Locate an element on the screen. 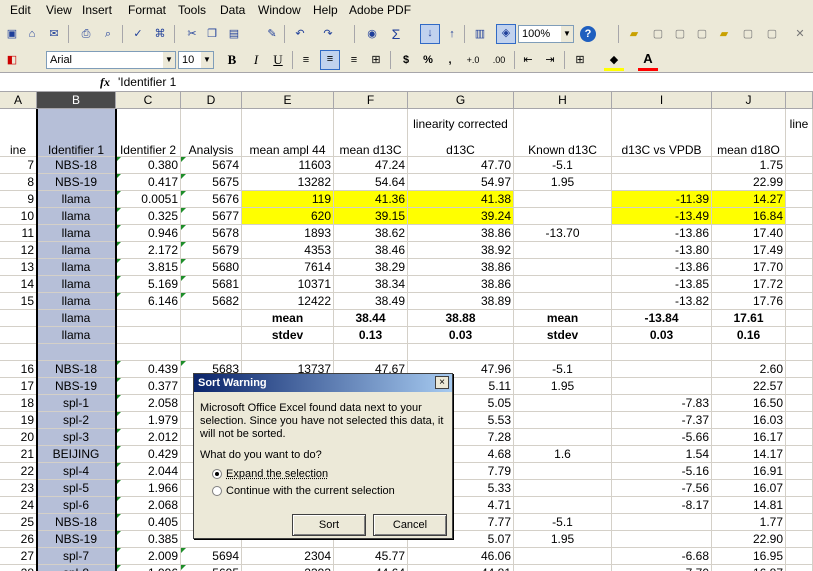 The image size is (813, 571). table-cell: 5681 is located at coordinates (211, 284).